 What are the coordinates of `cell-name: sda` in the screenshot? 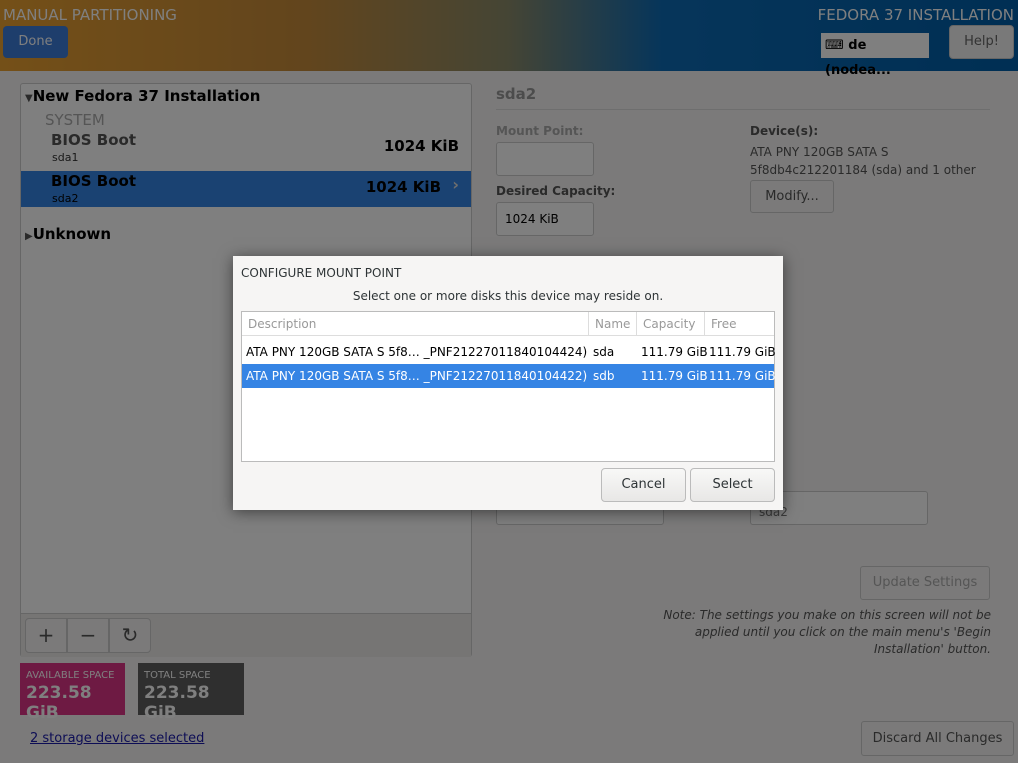 It's located at (604, 352).